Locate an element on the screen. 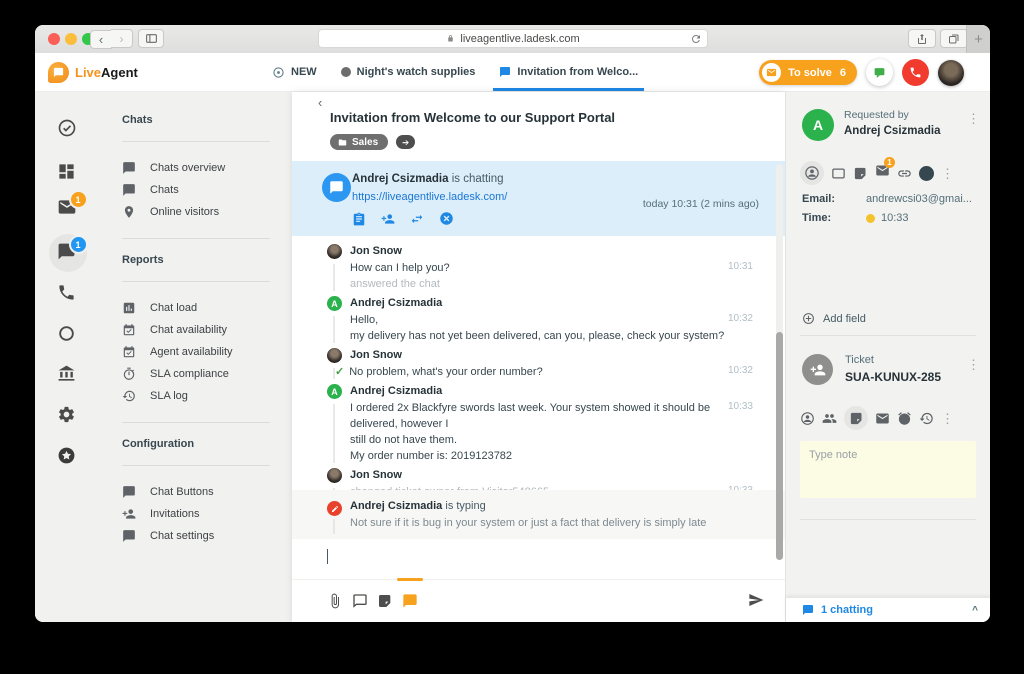 The height and width of the screenshot is (674, 1024). chevron-up-icon: ^ is located at coordinates (975, 610).